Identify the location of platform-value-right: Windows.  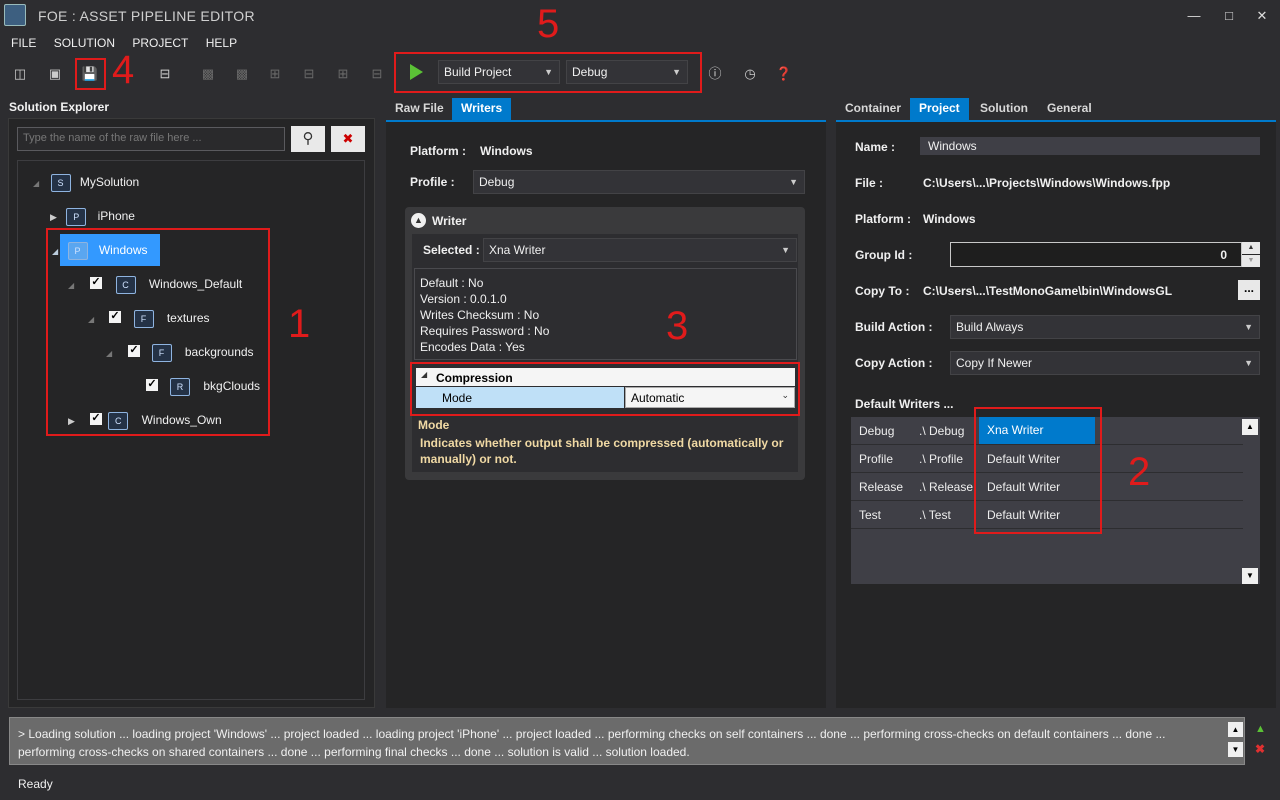
(949, 219).